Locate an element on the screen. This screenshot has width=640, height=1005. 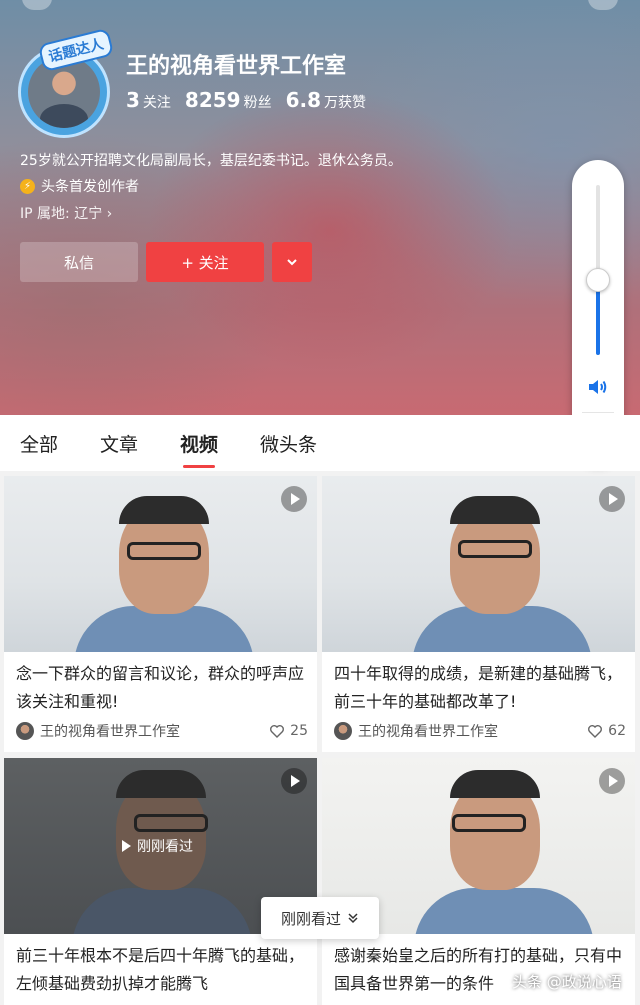
stat-label: 粉丝 is located at coordinates (257, 103).